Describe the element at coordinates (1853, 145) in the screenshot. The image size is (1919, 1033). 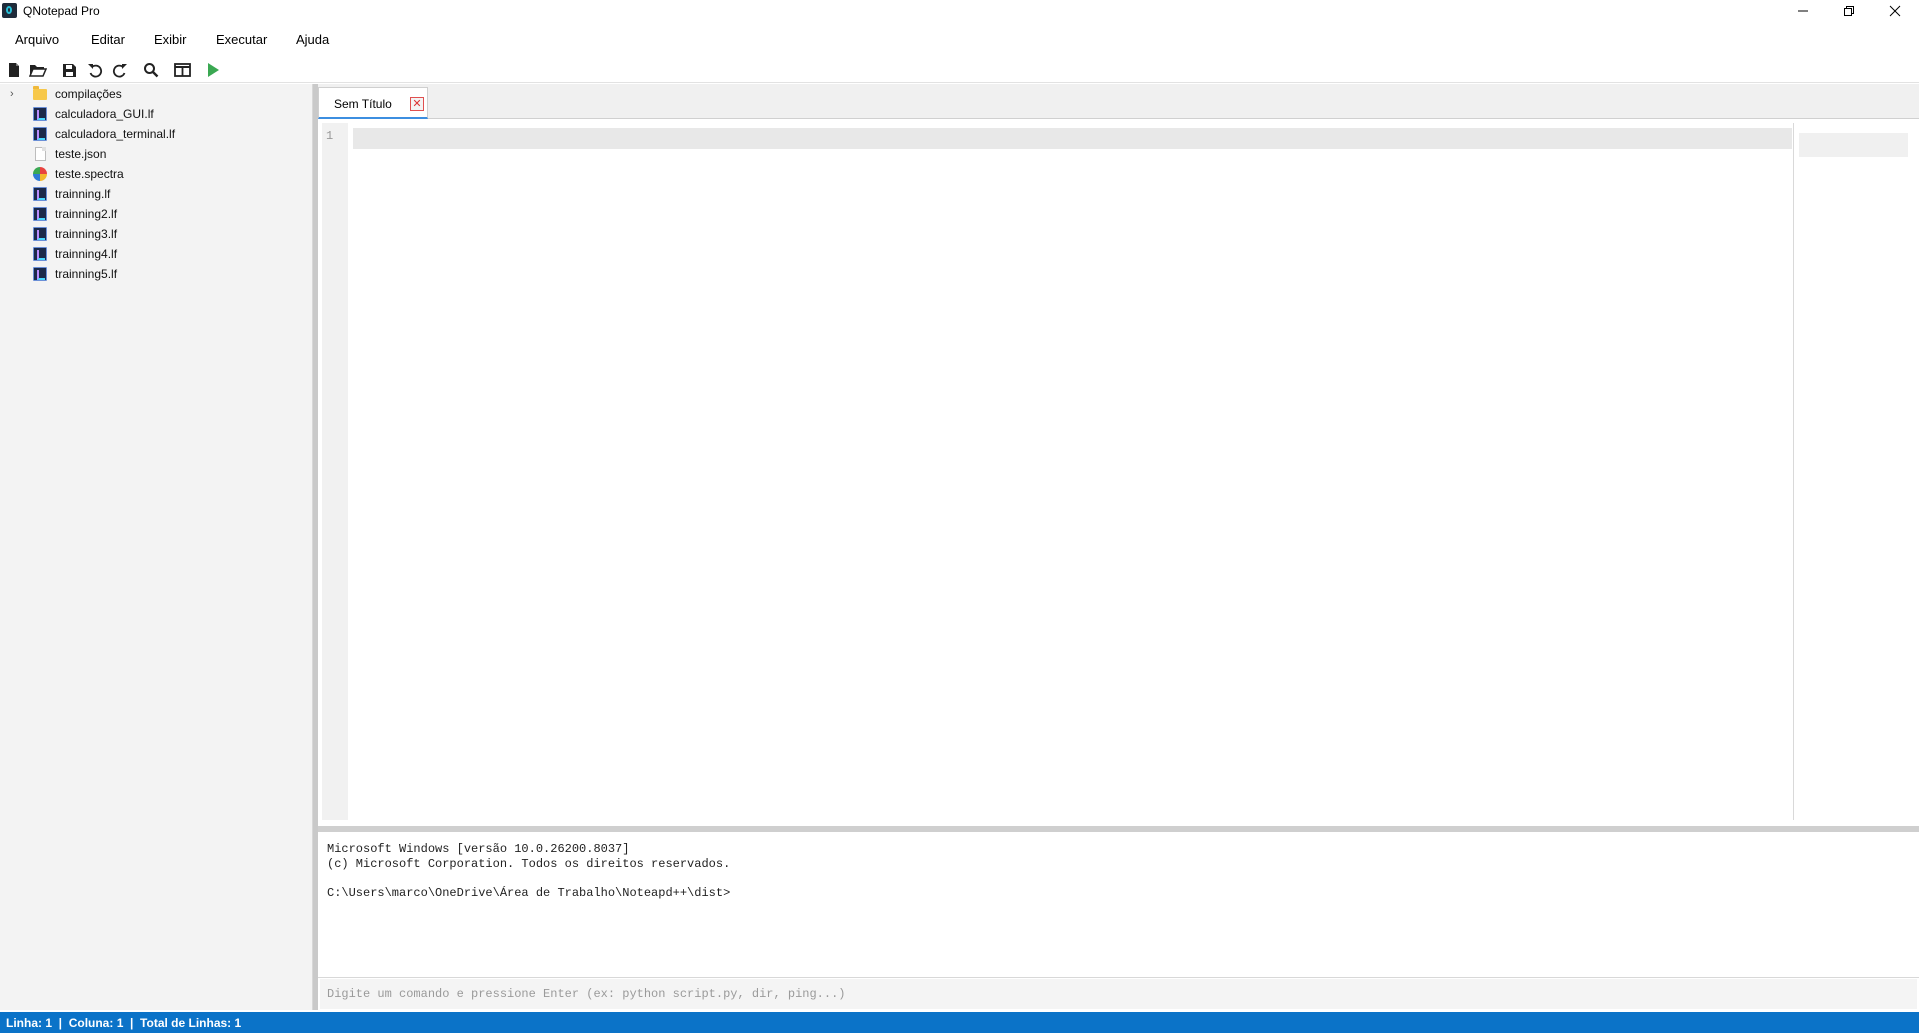
I see `minimap` at that location.